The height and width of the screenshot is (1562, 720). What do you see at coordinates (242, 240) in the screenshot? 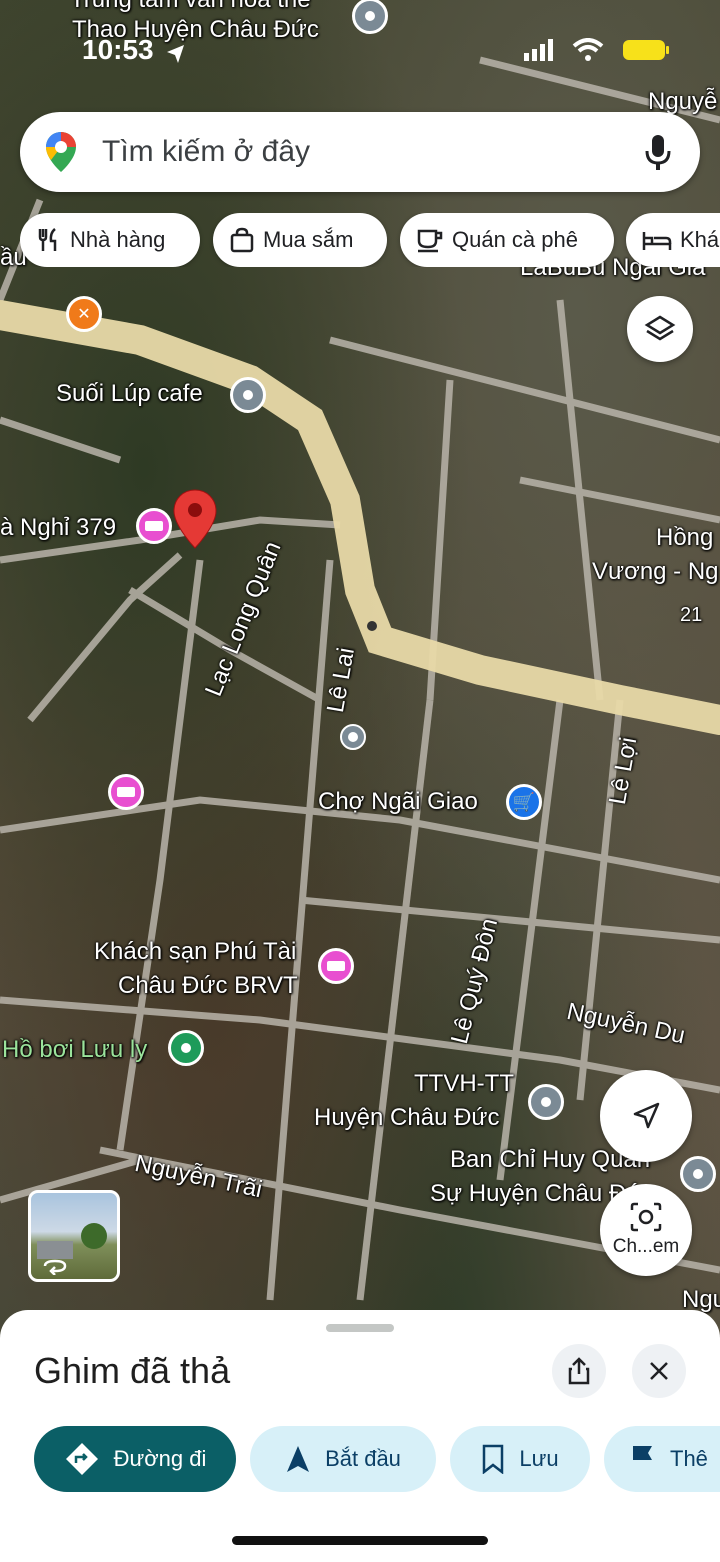
I see `shopping-bag-icon` at bounding box center [242, 240].